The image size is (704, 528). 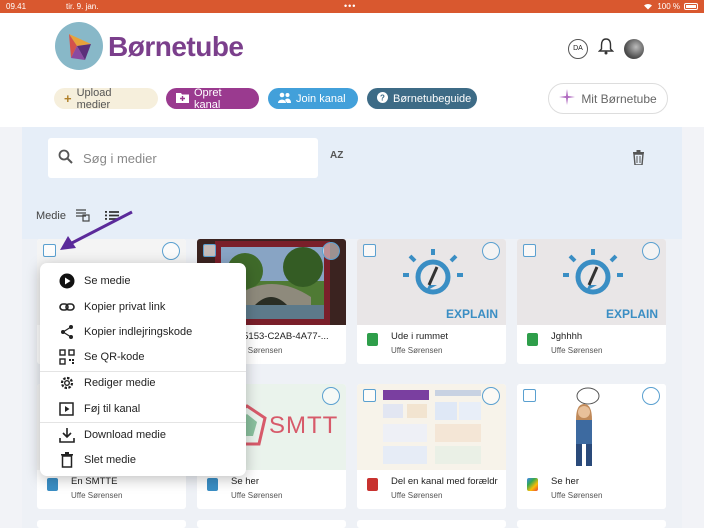 What do you see at coordinates (208, 98) in the screenshot?
I see `create-channel-label: Opret kanal` at bounding box center [208, 98].